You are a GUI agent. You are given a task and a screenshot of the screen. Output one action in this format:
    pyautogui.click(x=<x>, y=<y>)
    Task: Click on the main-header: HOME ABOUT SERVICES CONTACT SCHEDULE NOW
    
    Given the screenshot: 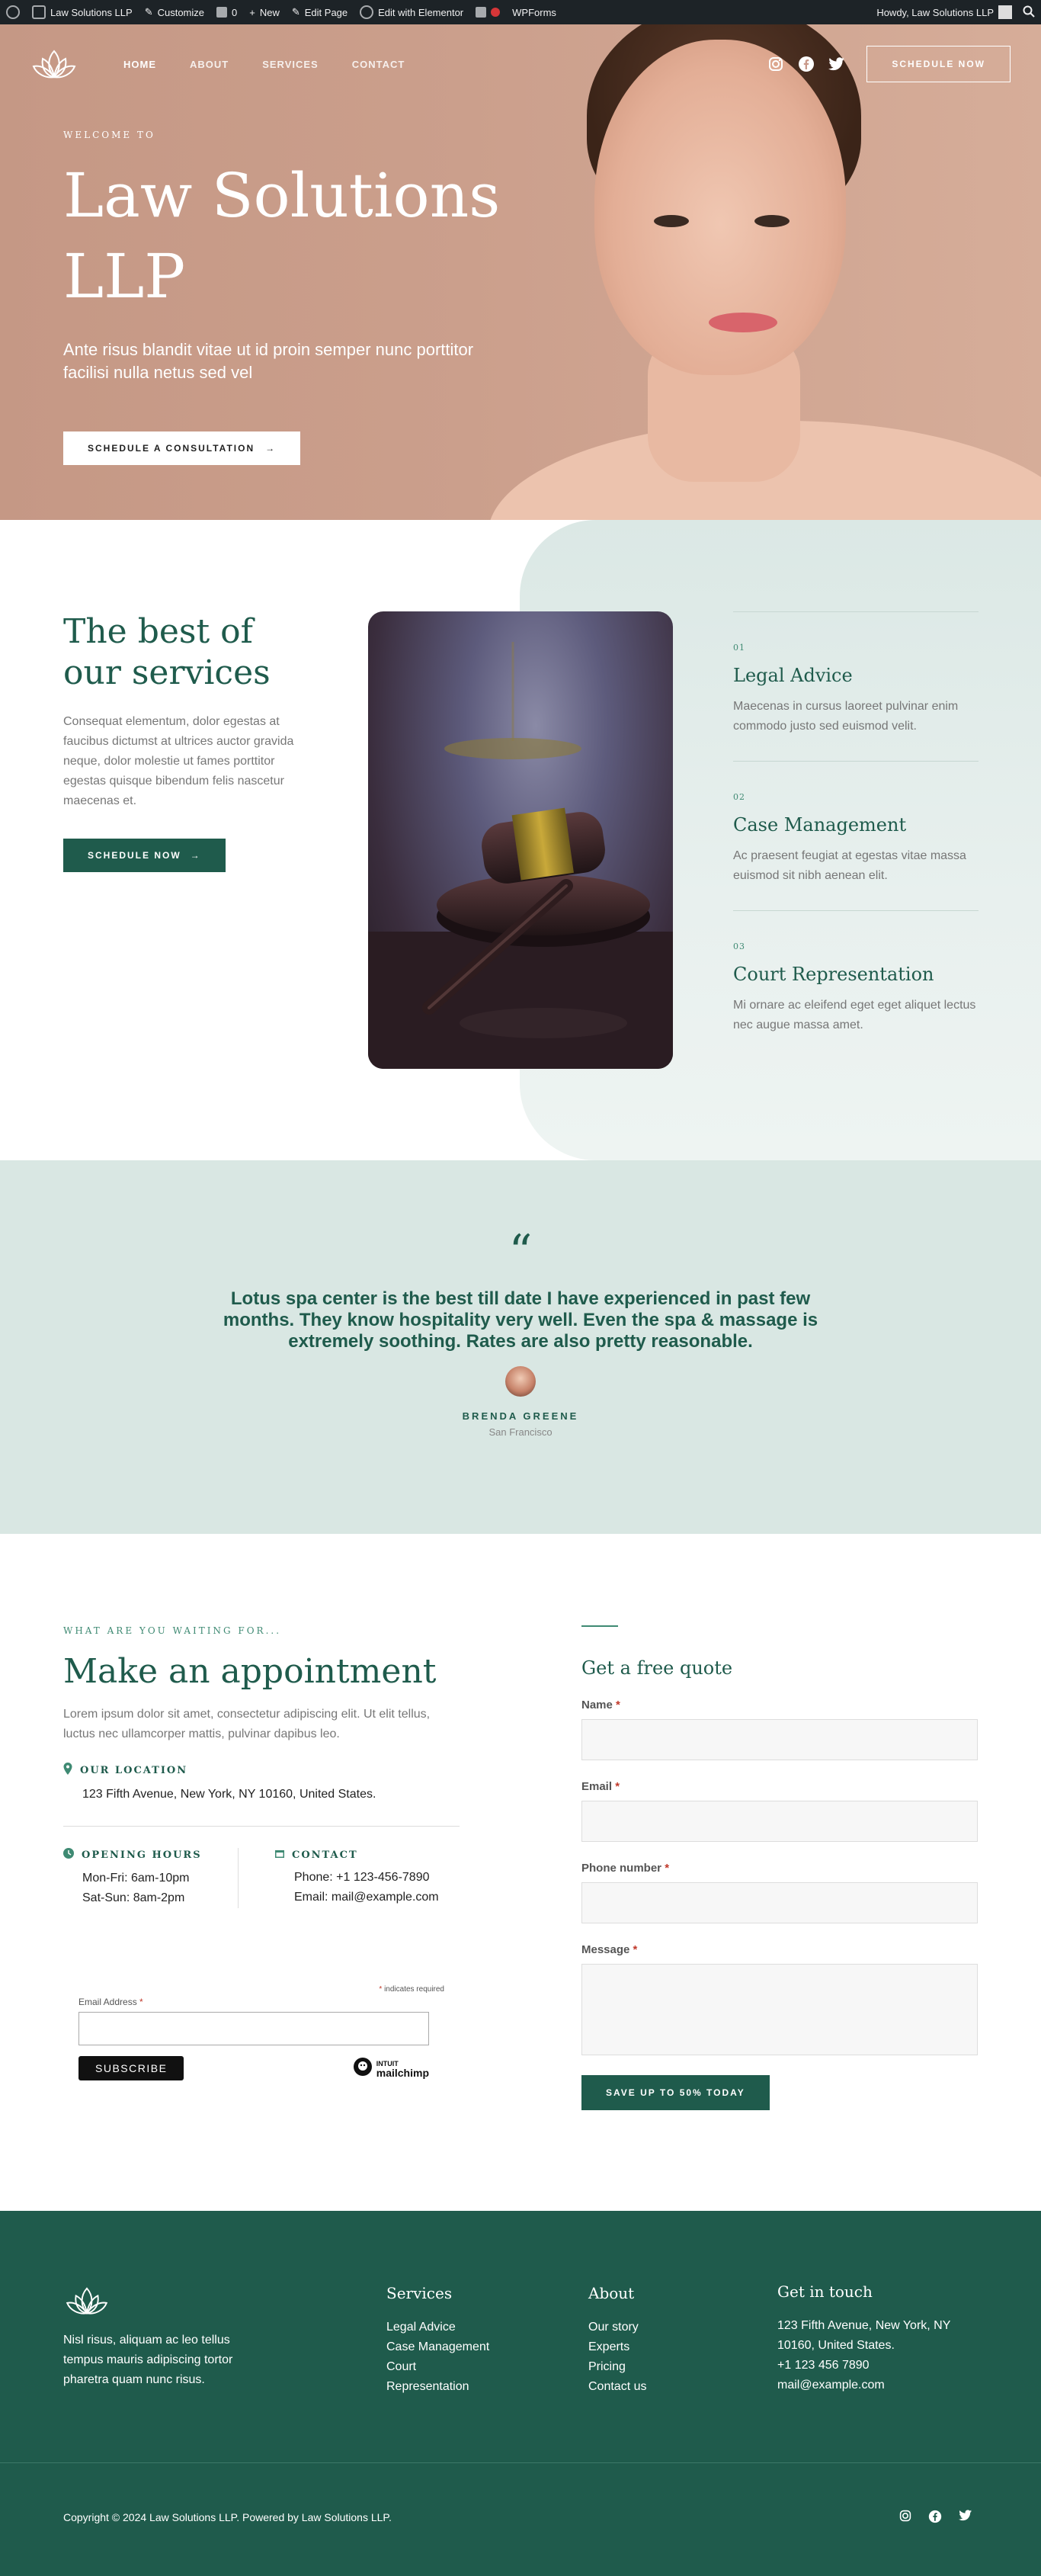 What is the action you would take?
    pyautogui.click(x=520, y=64)
    